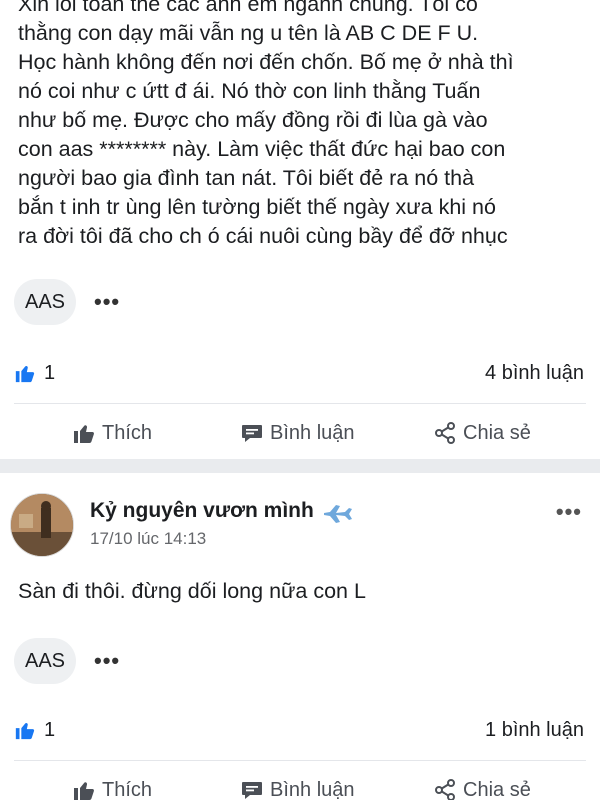  What do you see at coordinates (569, 512) in the screenshot?
I see `post-options-button: •••` at bounding box center [569, 512].